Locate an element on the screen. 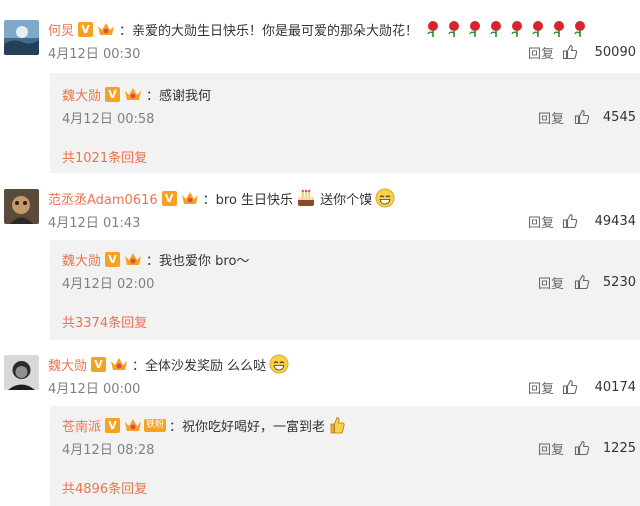 Image resolution: width=640 pixels, height=506 pixels. comment-text-cont: 送你个馍 is located at coordinates (346, 200).